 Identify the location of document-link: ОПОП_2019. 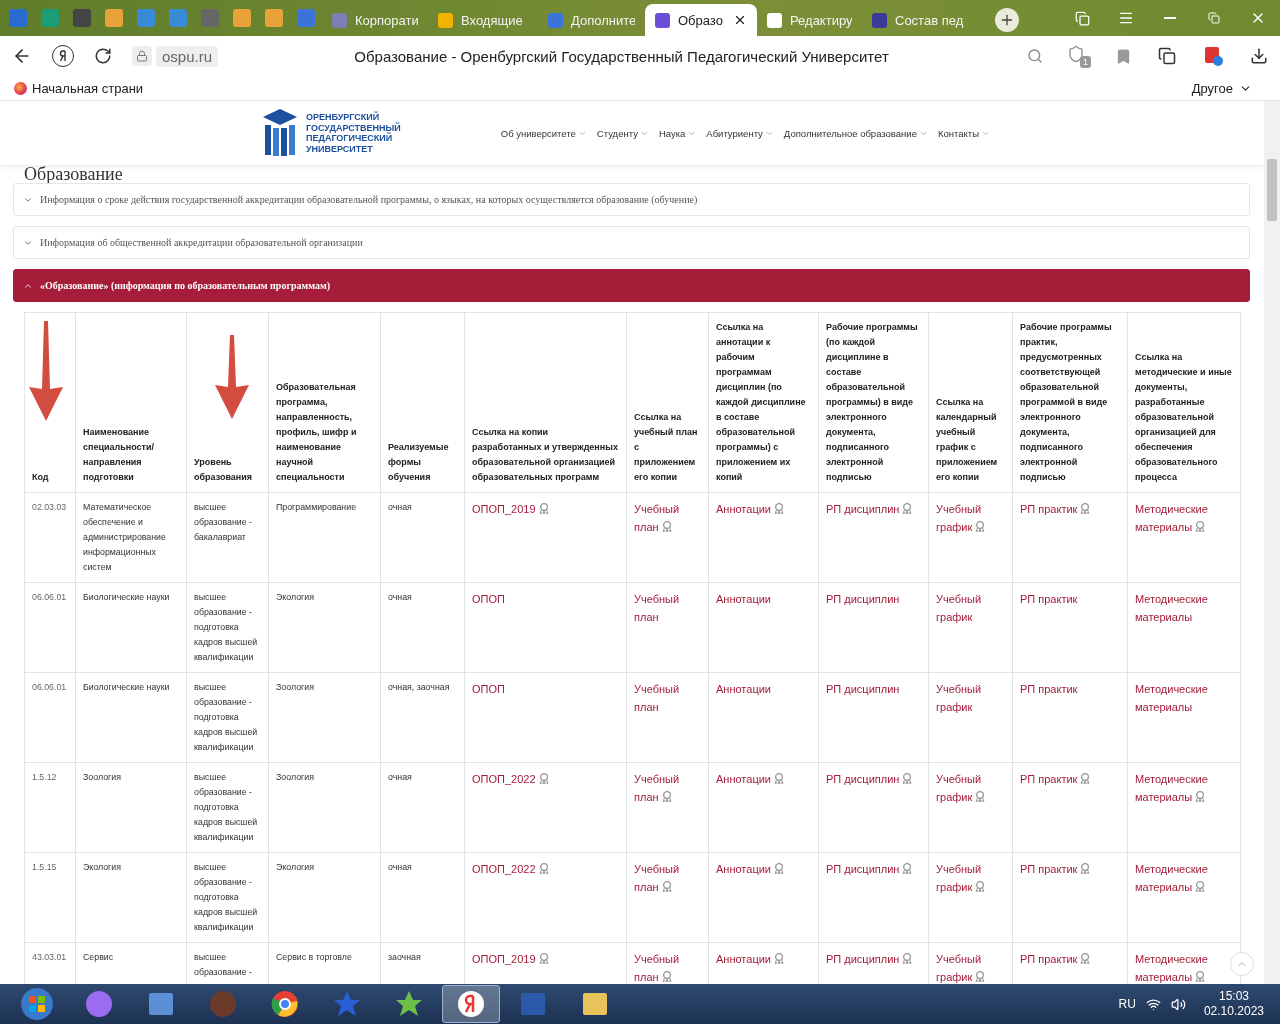
(510, 509).